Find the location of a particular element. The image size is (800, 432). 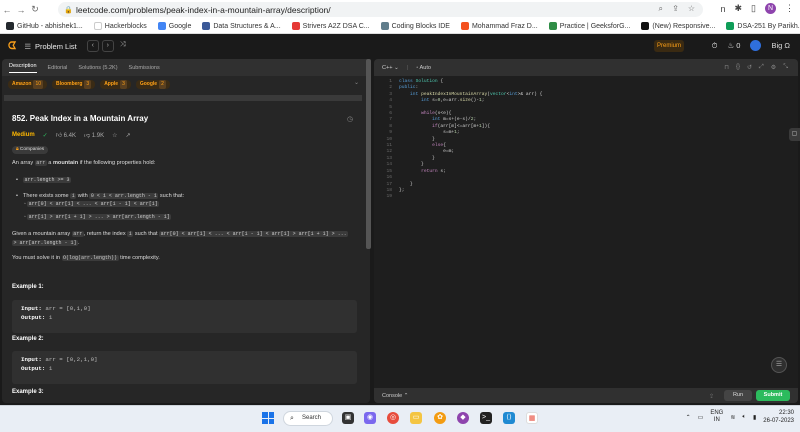

dislike-button: 👎︎ 1.9K is located at coordinates (94, 135).